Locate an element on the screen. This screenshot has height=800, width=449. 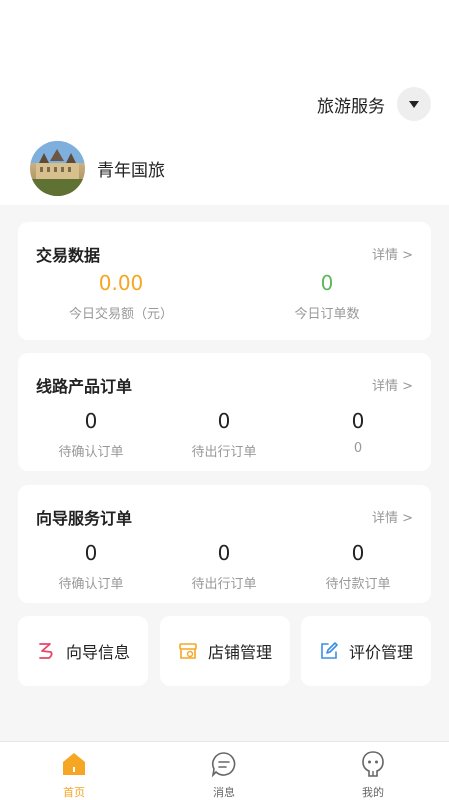
store-icon is located at coordinates (188, 651).